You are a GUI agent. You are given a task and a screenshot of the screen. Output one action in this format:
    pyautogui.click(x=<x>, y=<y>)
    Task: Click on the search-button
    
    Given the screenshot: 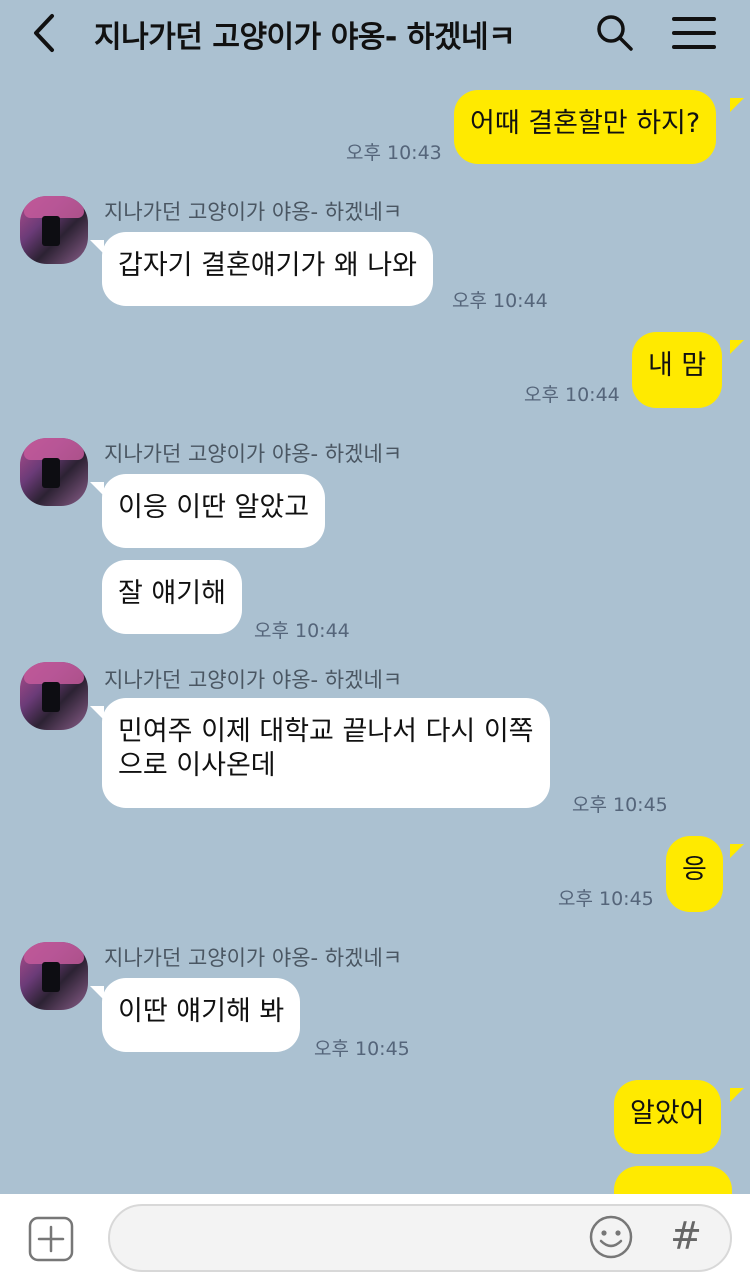 What is the action you would take?
    pyautogui.click(x=615, y=33)
    